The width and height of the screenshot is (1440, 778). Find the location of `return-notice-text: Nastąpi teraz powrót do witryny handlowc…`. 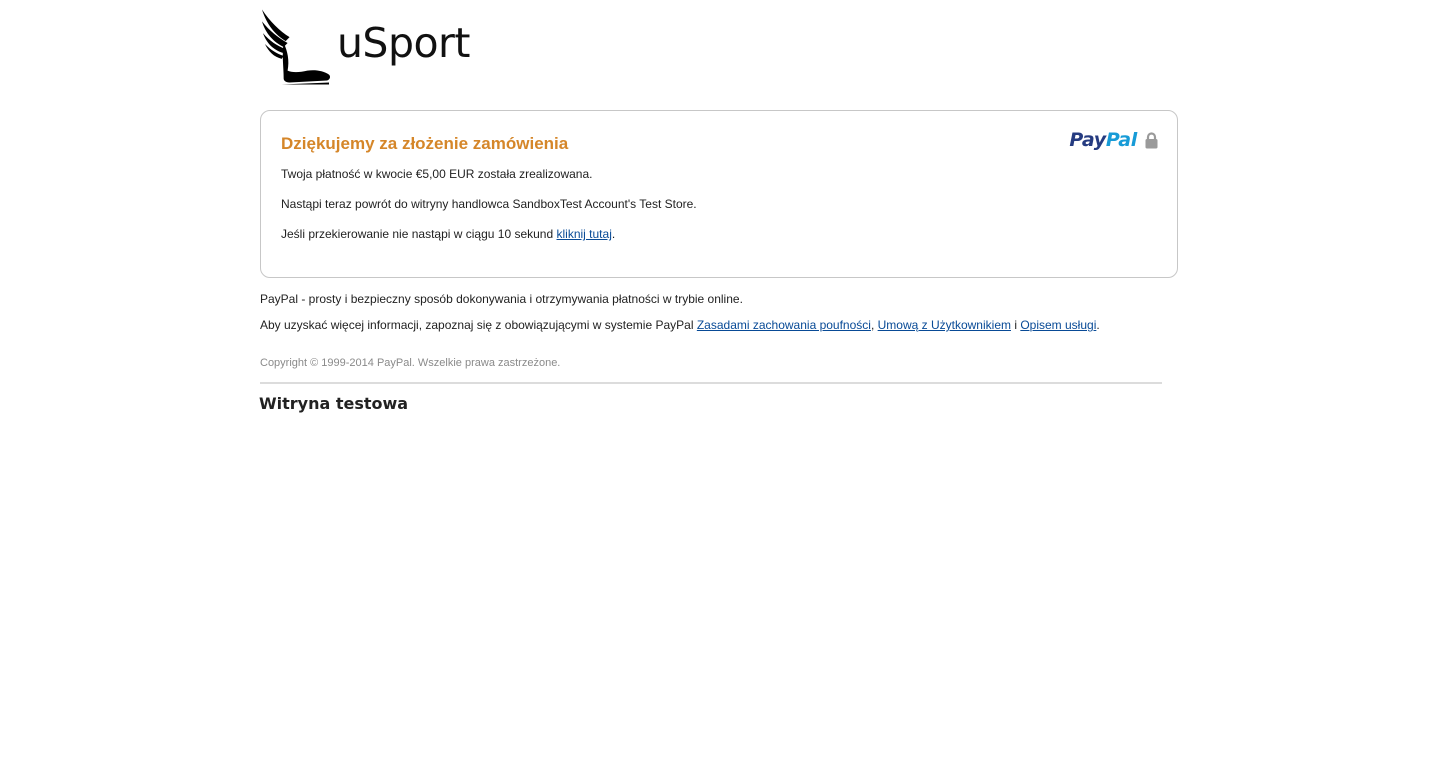

return-notice-text: Nastąpi teraz powrót do witryny handlowc… is located at coordinates (489, 204).